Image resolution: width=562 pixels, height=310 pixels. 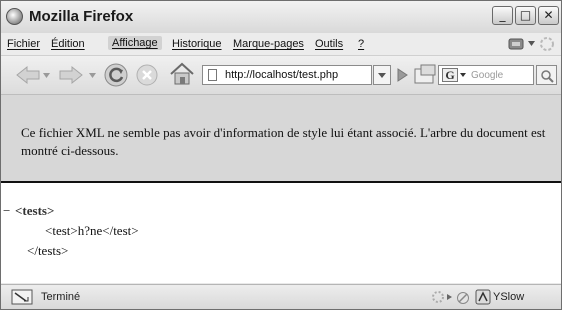 I want to click on url-history-button, so click(x=382, y=75).